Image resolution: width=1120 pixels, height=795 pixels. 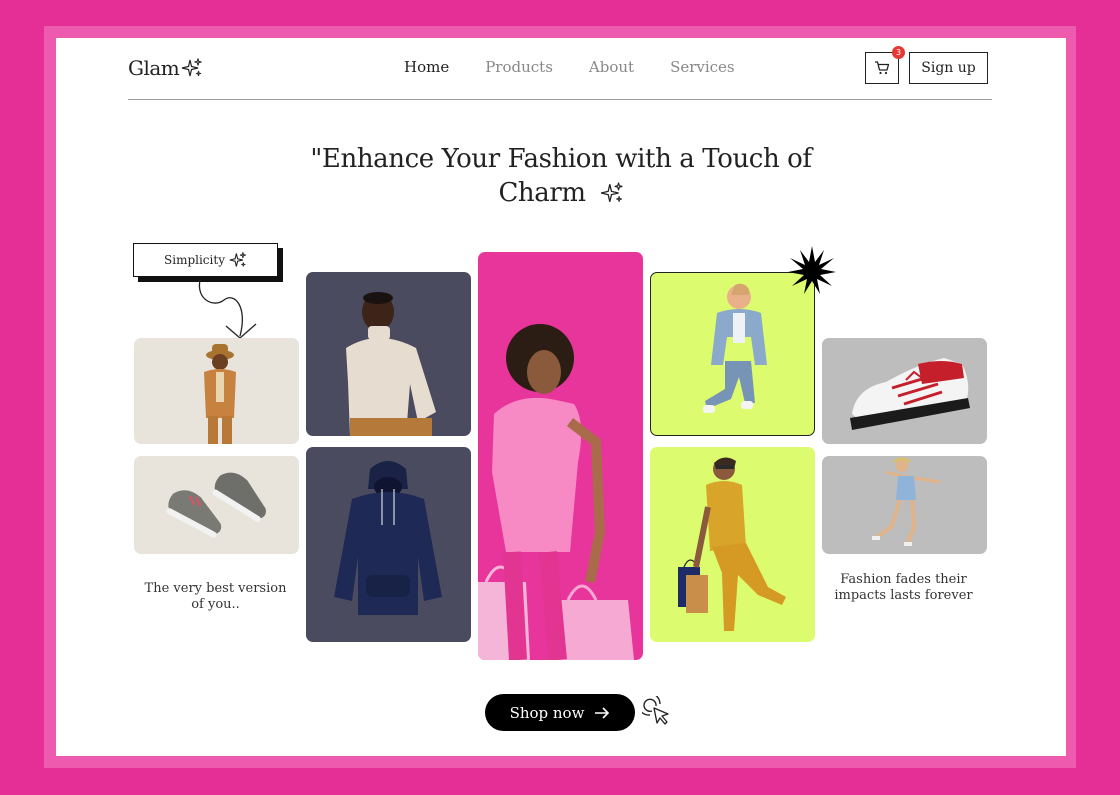 What do you see at coordinates (154, 68) in the screenshot?
I see `logo-text: Glam` at bounding box center [154, 68].